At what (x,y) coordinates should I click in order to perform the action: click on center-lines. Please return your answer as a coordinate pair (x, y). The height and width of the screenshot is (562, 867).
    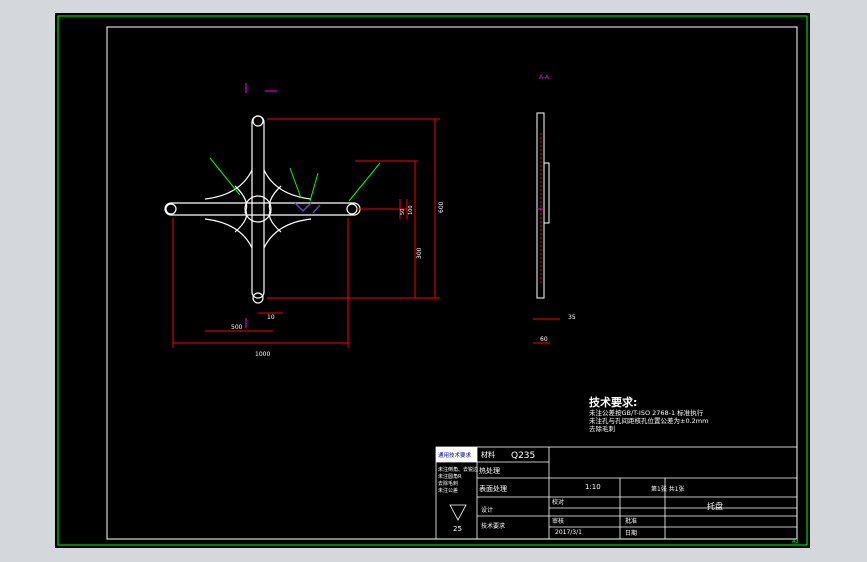
    Looking at the image, I should click on (261, 205).